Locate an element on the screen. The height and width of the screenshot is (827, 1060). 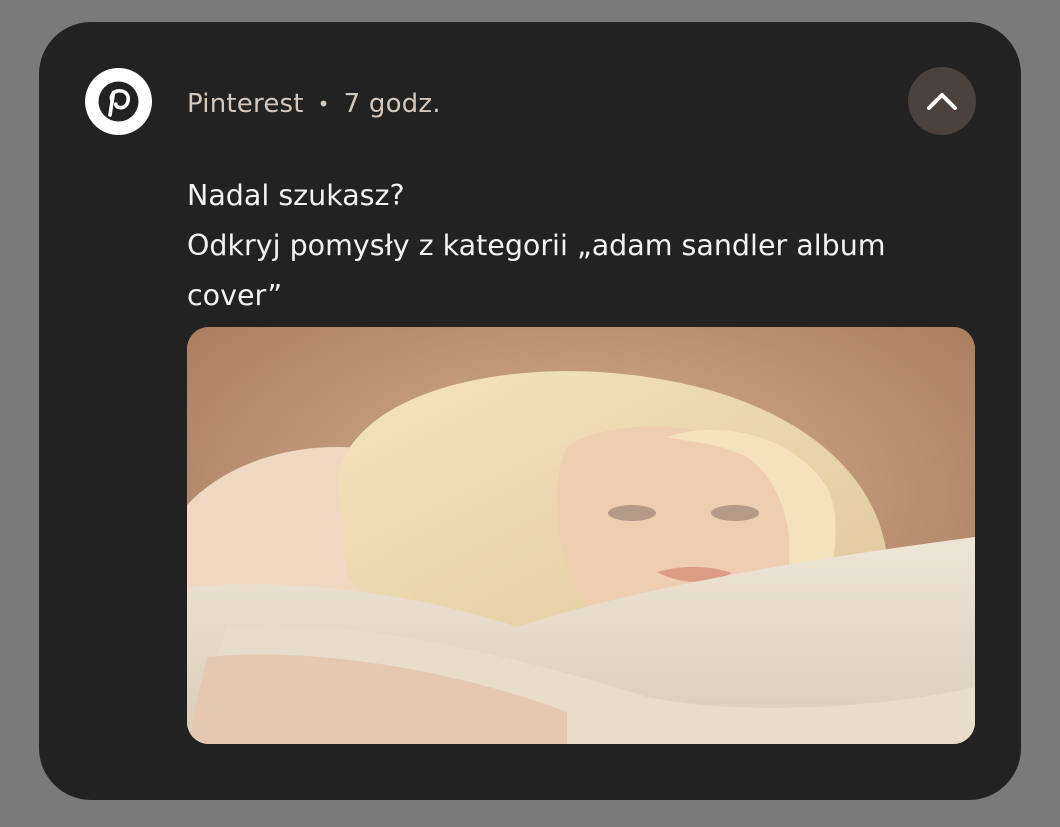
collapse-button is located at coordinates (942, 101).